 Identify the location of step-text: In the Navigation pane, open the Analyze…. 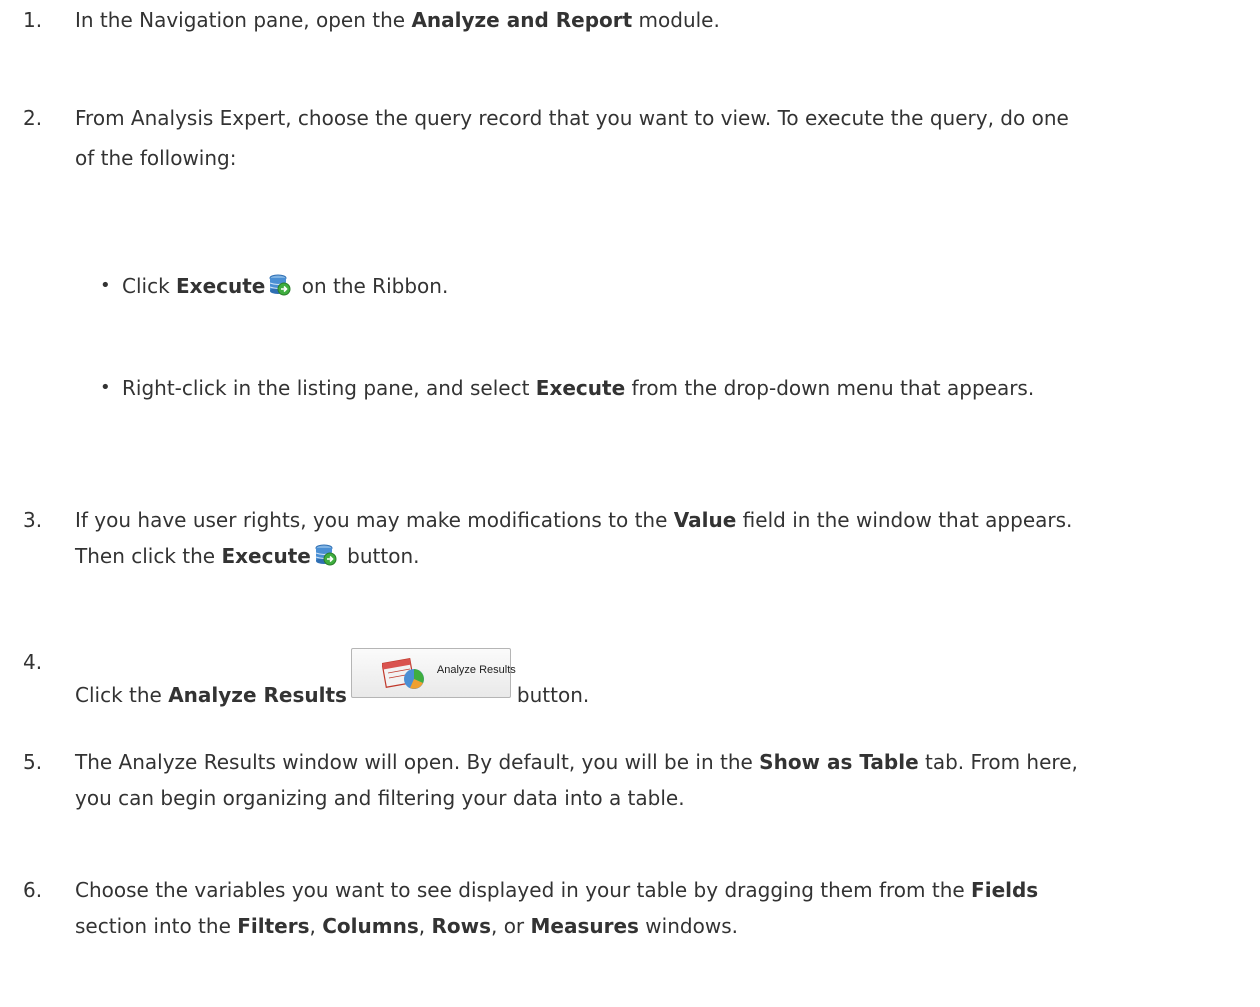
(397, 20).